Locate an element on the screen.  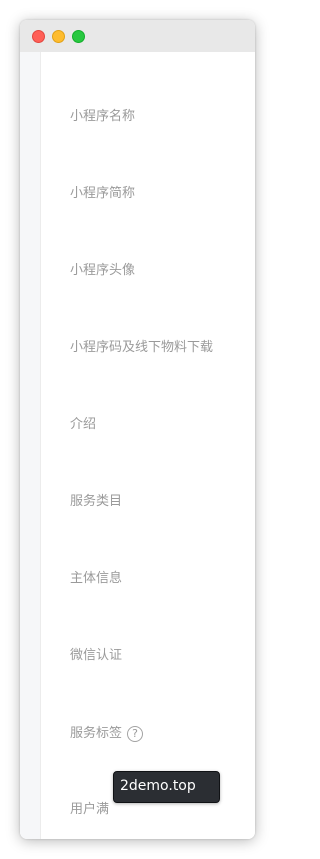
setting-label: 用户满 is located at coordinates (90, 809).